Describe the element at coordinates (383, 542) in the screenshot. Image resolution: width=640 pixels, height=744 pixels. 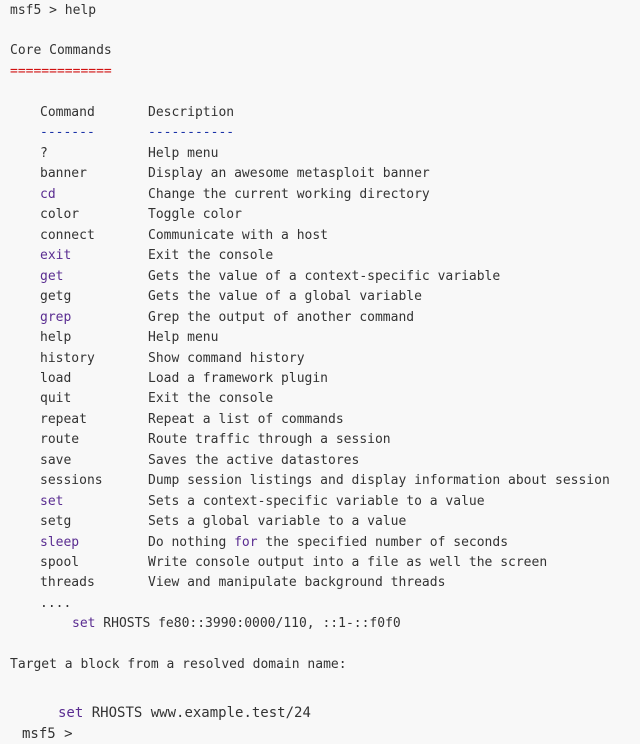
I see `description-part: the specified number of seconds` at that location.